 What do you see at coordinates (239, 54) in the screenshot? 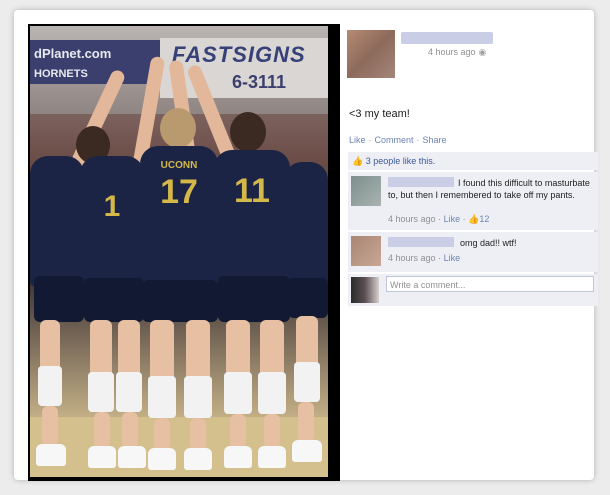
I see `banner-brand: FASTSIGNS` at bounding box center [239, 54].